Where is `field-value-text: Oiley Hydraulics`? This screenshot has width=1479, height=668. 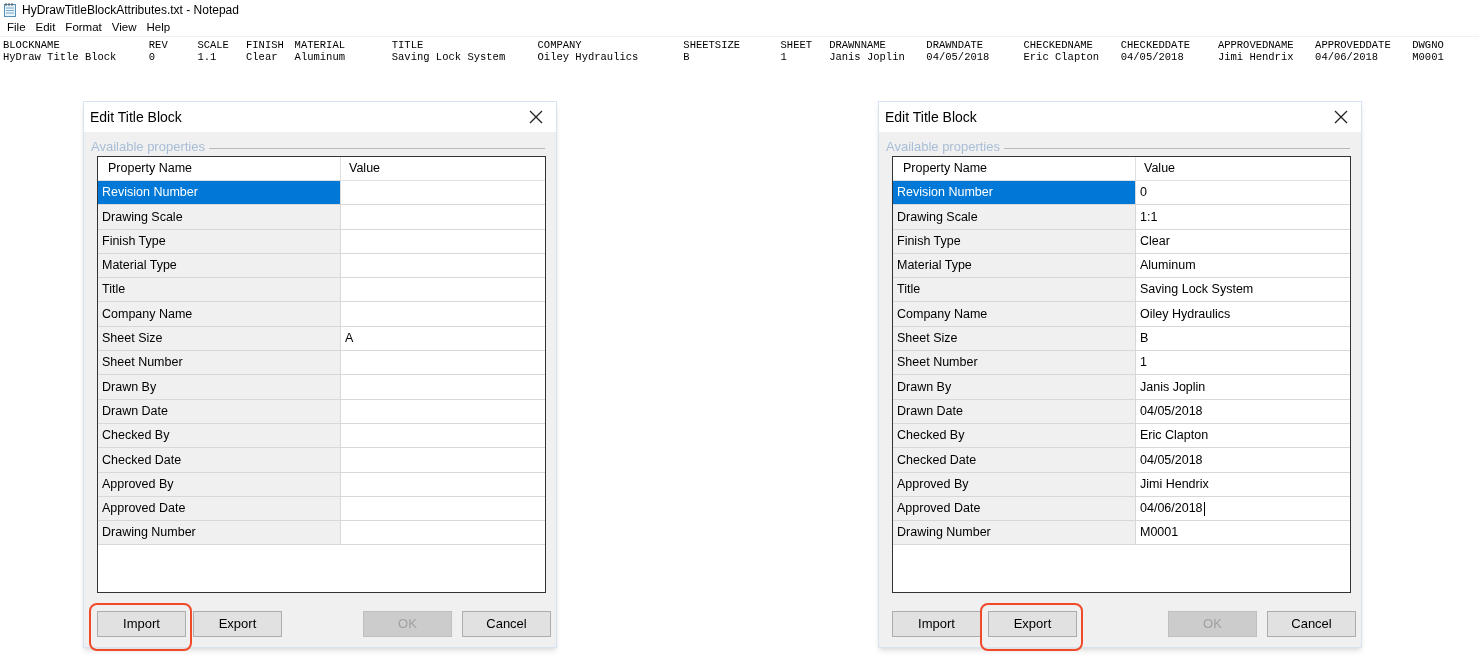
field-value-text: Oiley Hydraulics is located at coordinates (588, 57).